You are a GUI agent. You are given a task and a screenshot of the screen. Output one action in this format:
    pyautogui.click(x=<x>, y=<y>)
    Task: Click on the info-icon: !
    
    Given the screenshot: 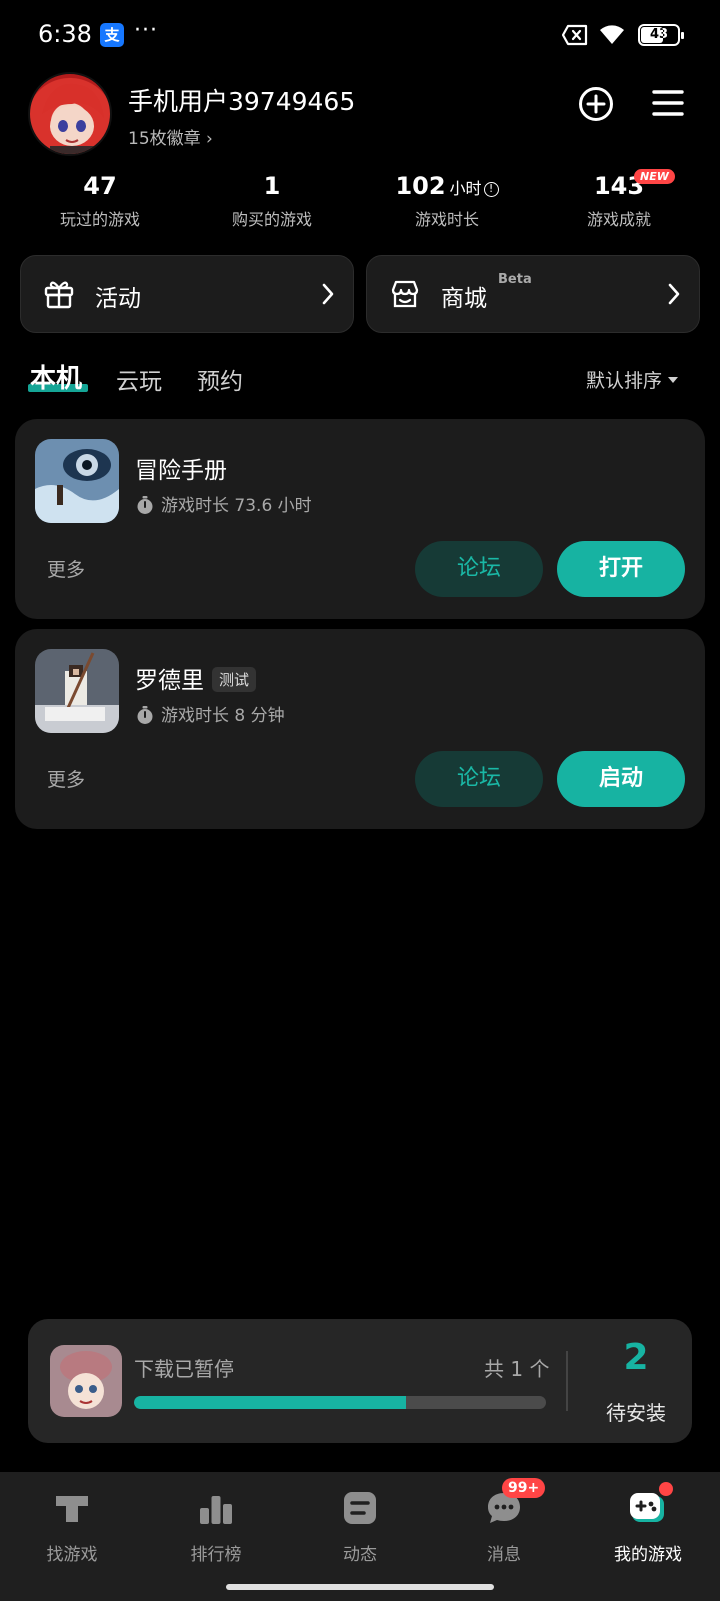 What is the action you would take?
    pyautogui.click(x=491, y=189)
    